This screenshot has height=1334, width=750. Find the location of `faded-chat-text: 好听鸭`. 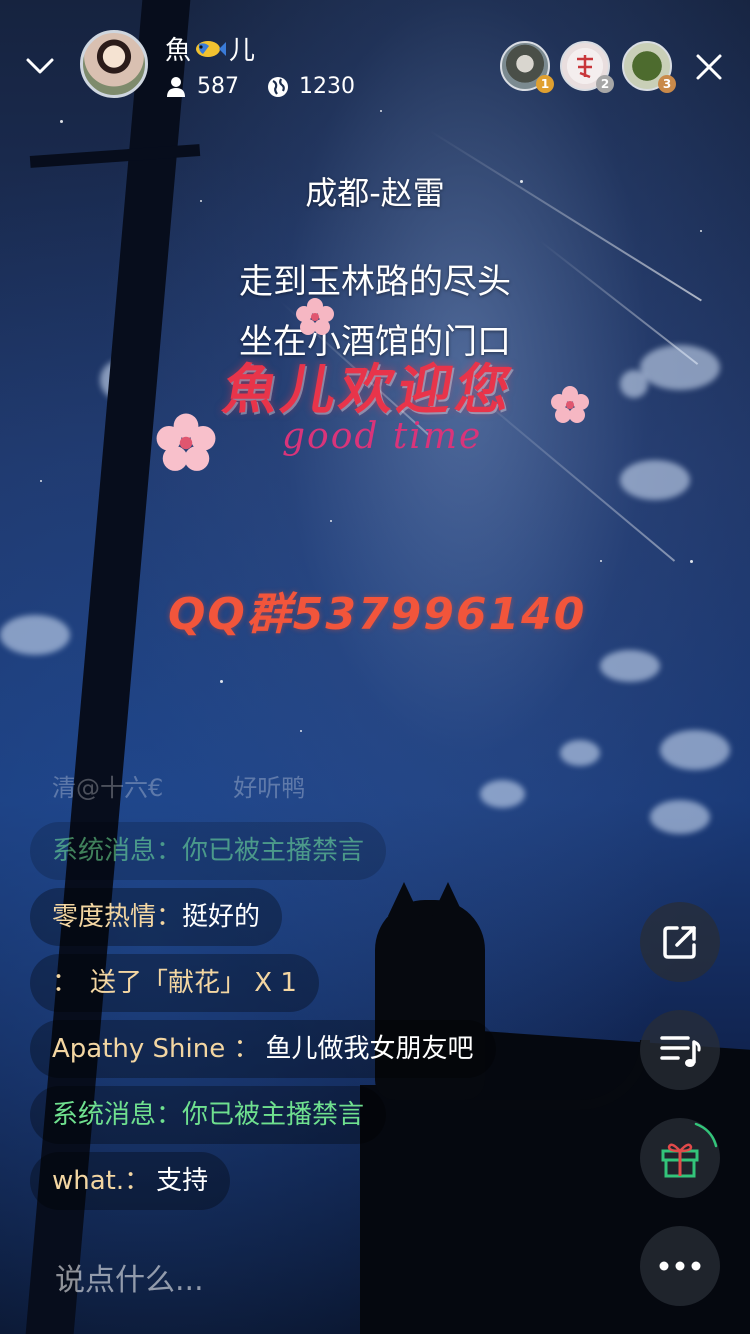

faded-chat-text: 好听鸭 is located at coordinates (269, 788).